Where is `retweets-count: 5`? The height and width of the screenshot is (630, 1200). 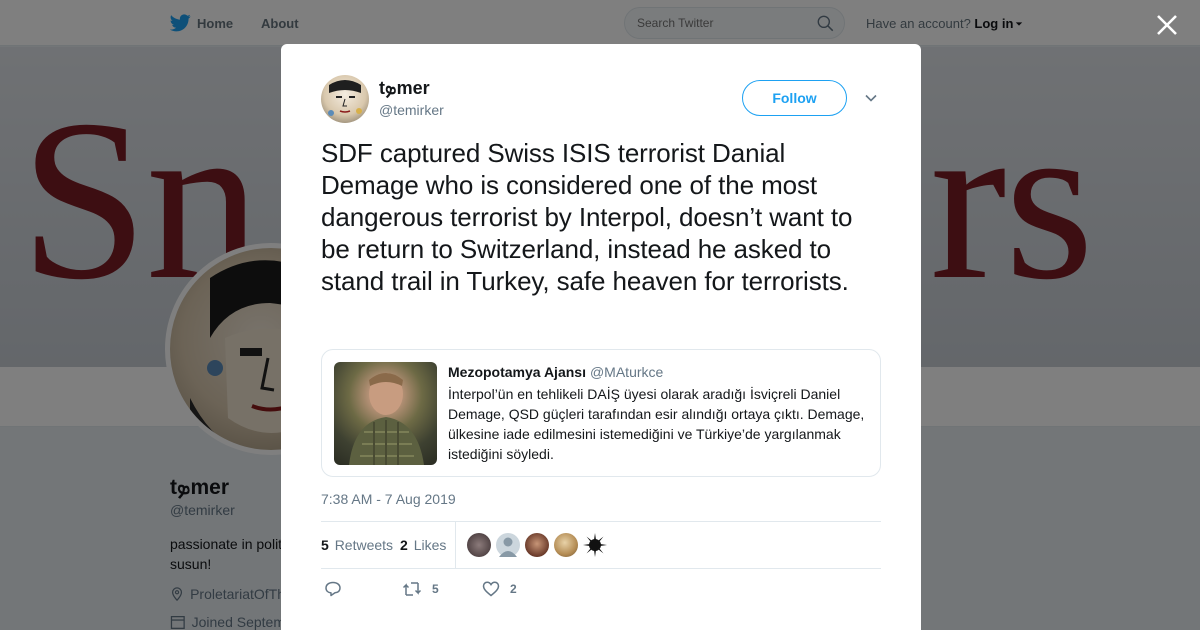 retweets-count: 5 is located at coordinates (325, 545).